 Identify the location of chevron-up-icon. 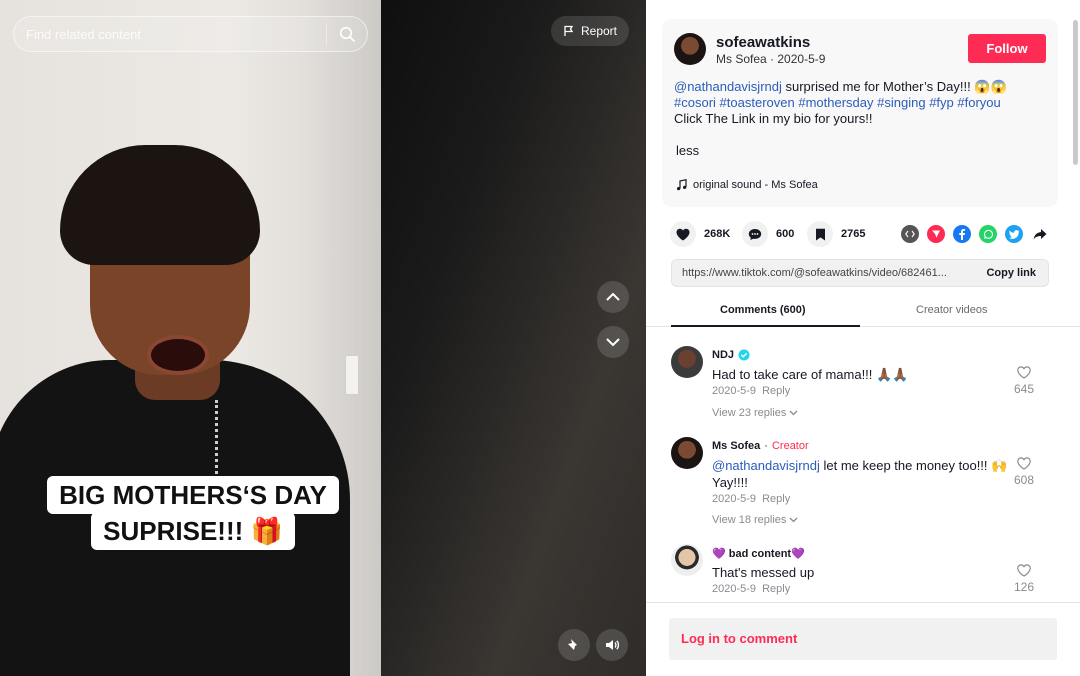
(613, 296).